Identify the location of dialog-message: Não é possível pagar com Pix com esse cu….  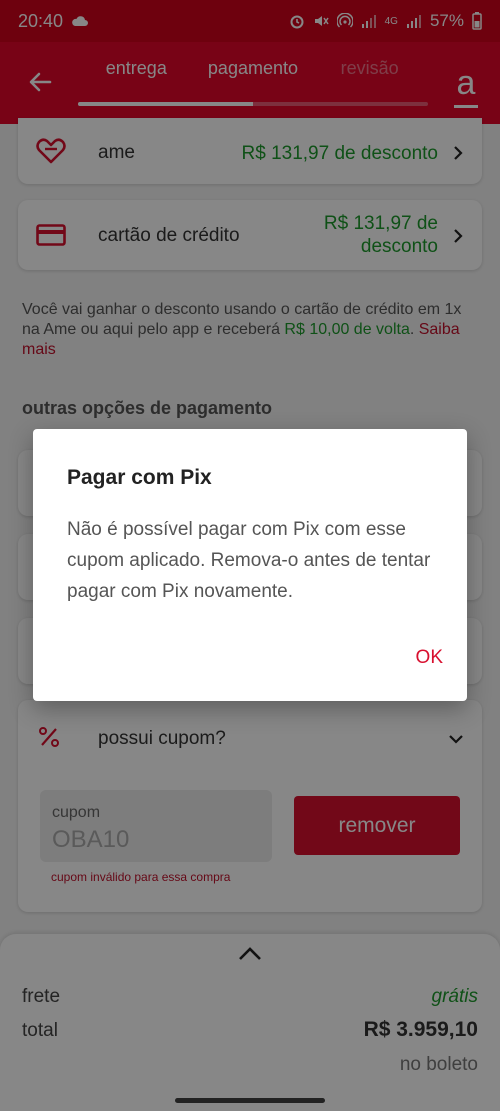
(249, 560).